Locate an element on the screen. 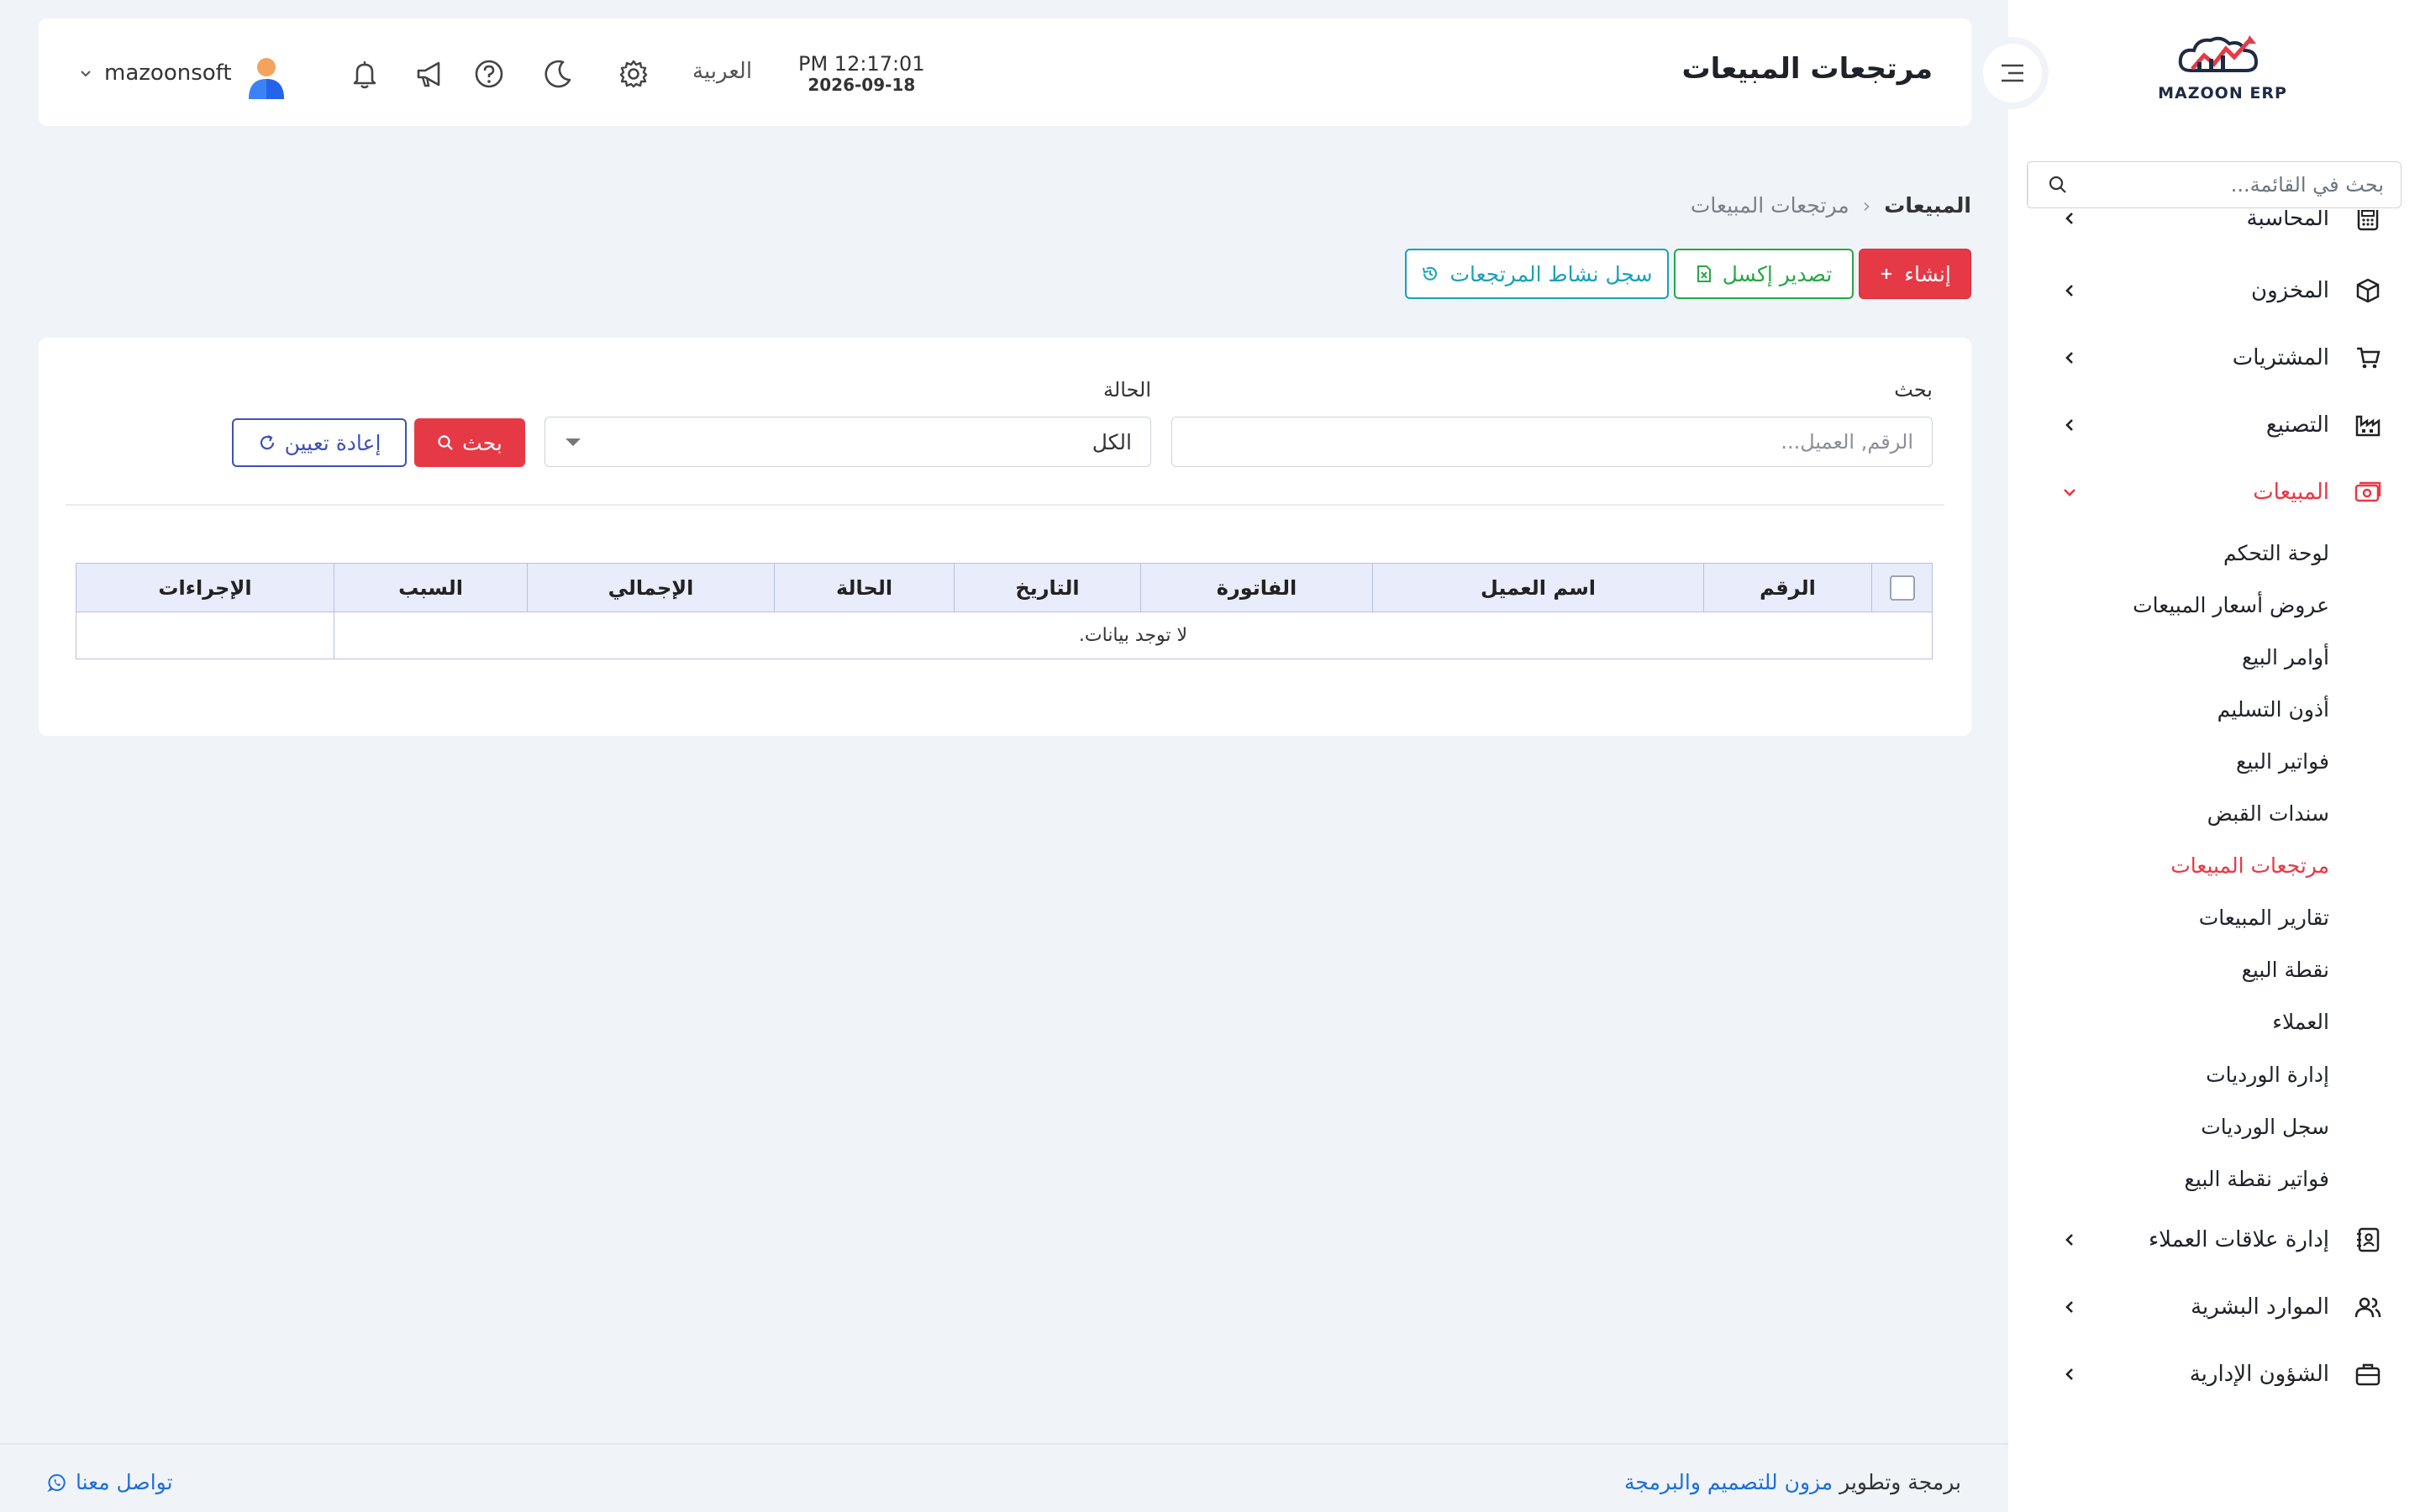 This screenshot has height=1512, width=2420. sidebar-subitem-dashboard: لوحة التحكم is located at coordinates (2276, 553).